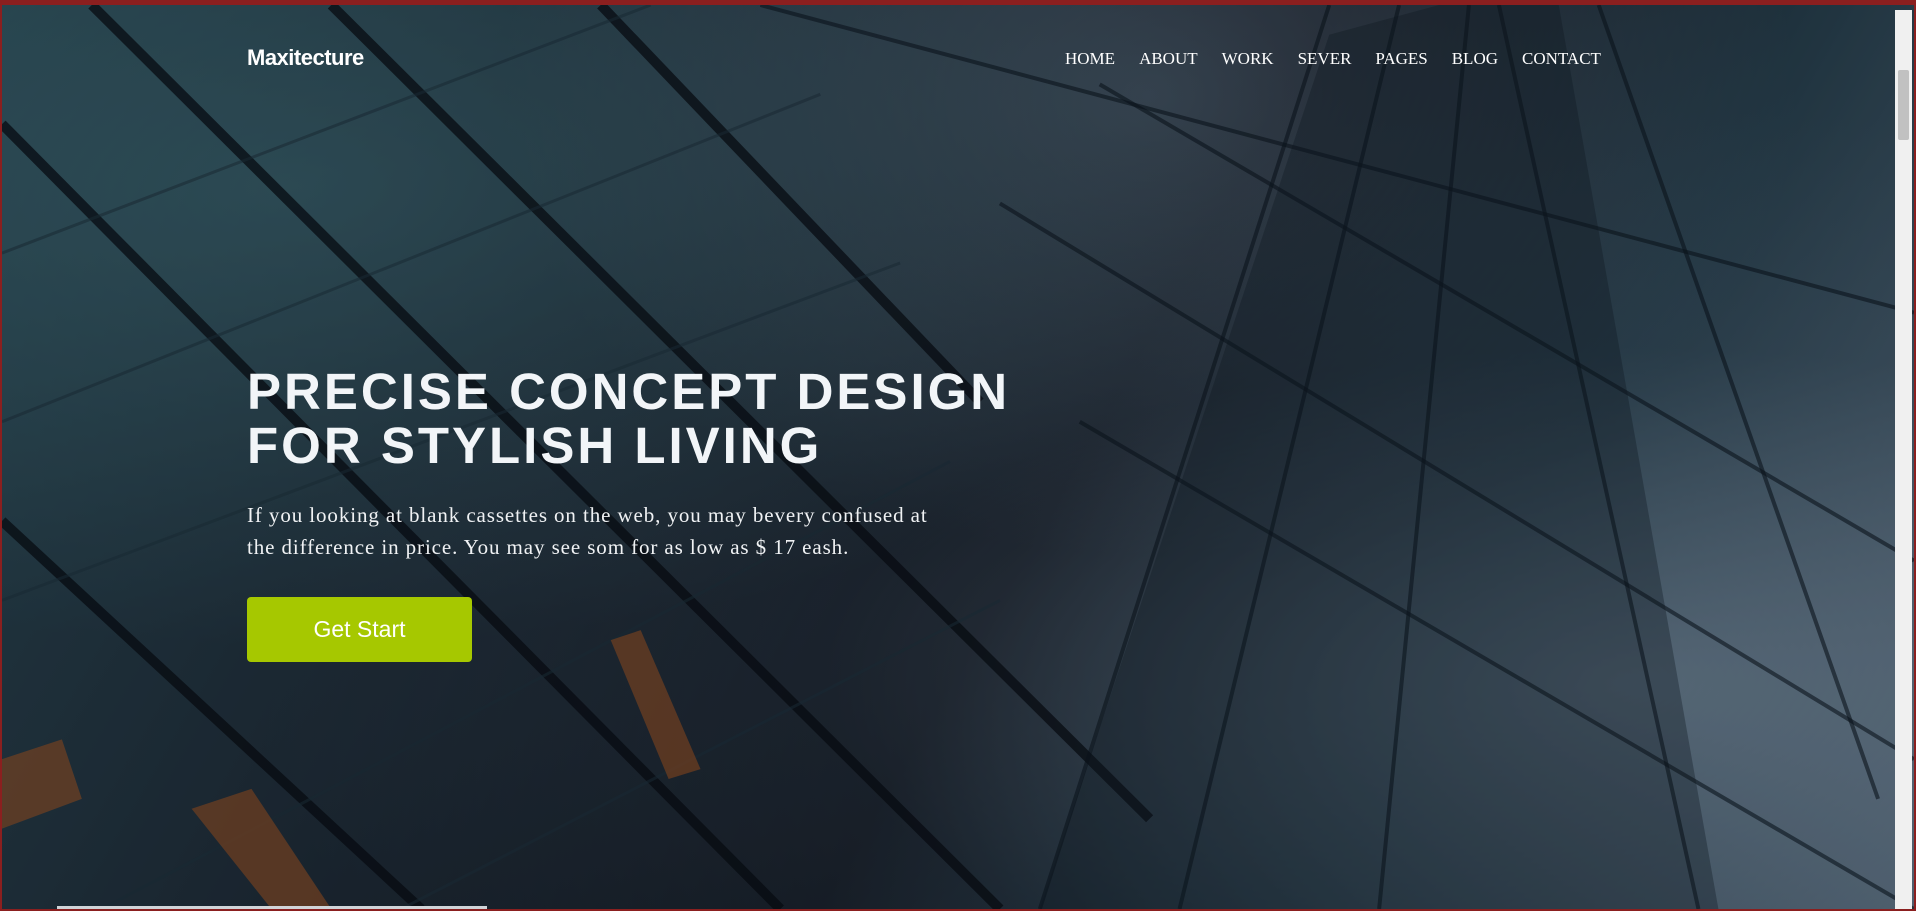 This screenshot has width=1916, height=911. I want to click on horizontal-scroll-indicator, so click(272, 907).